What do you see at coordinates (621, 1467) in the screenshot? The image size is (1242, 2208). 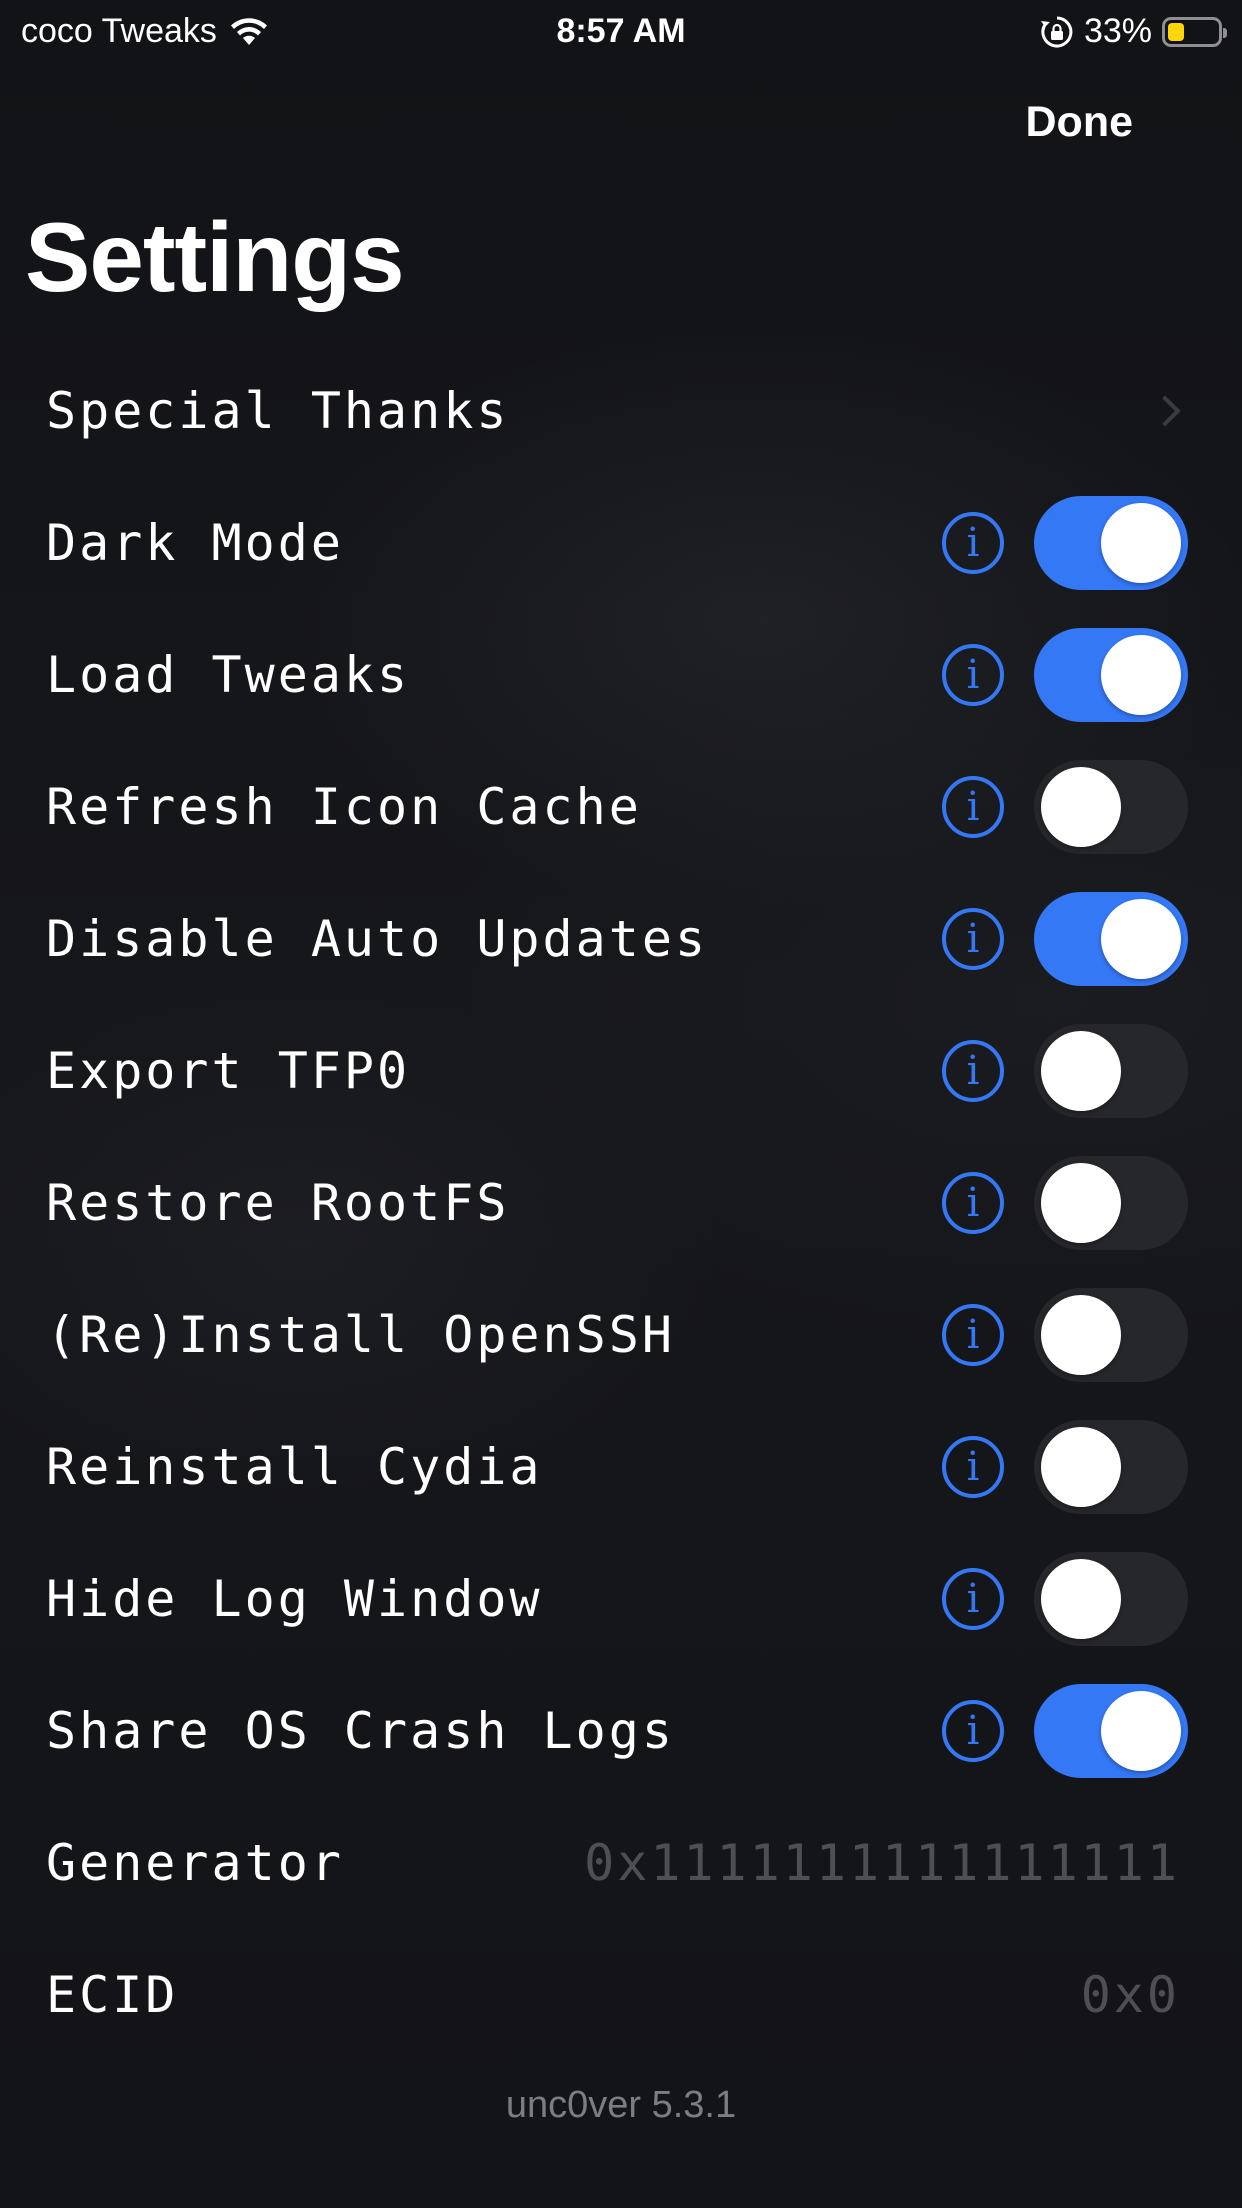 I see `row-reinstall-cydia: Reinstall Cydia i` at bounding box center [621, 1467].